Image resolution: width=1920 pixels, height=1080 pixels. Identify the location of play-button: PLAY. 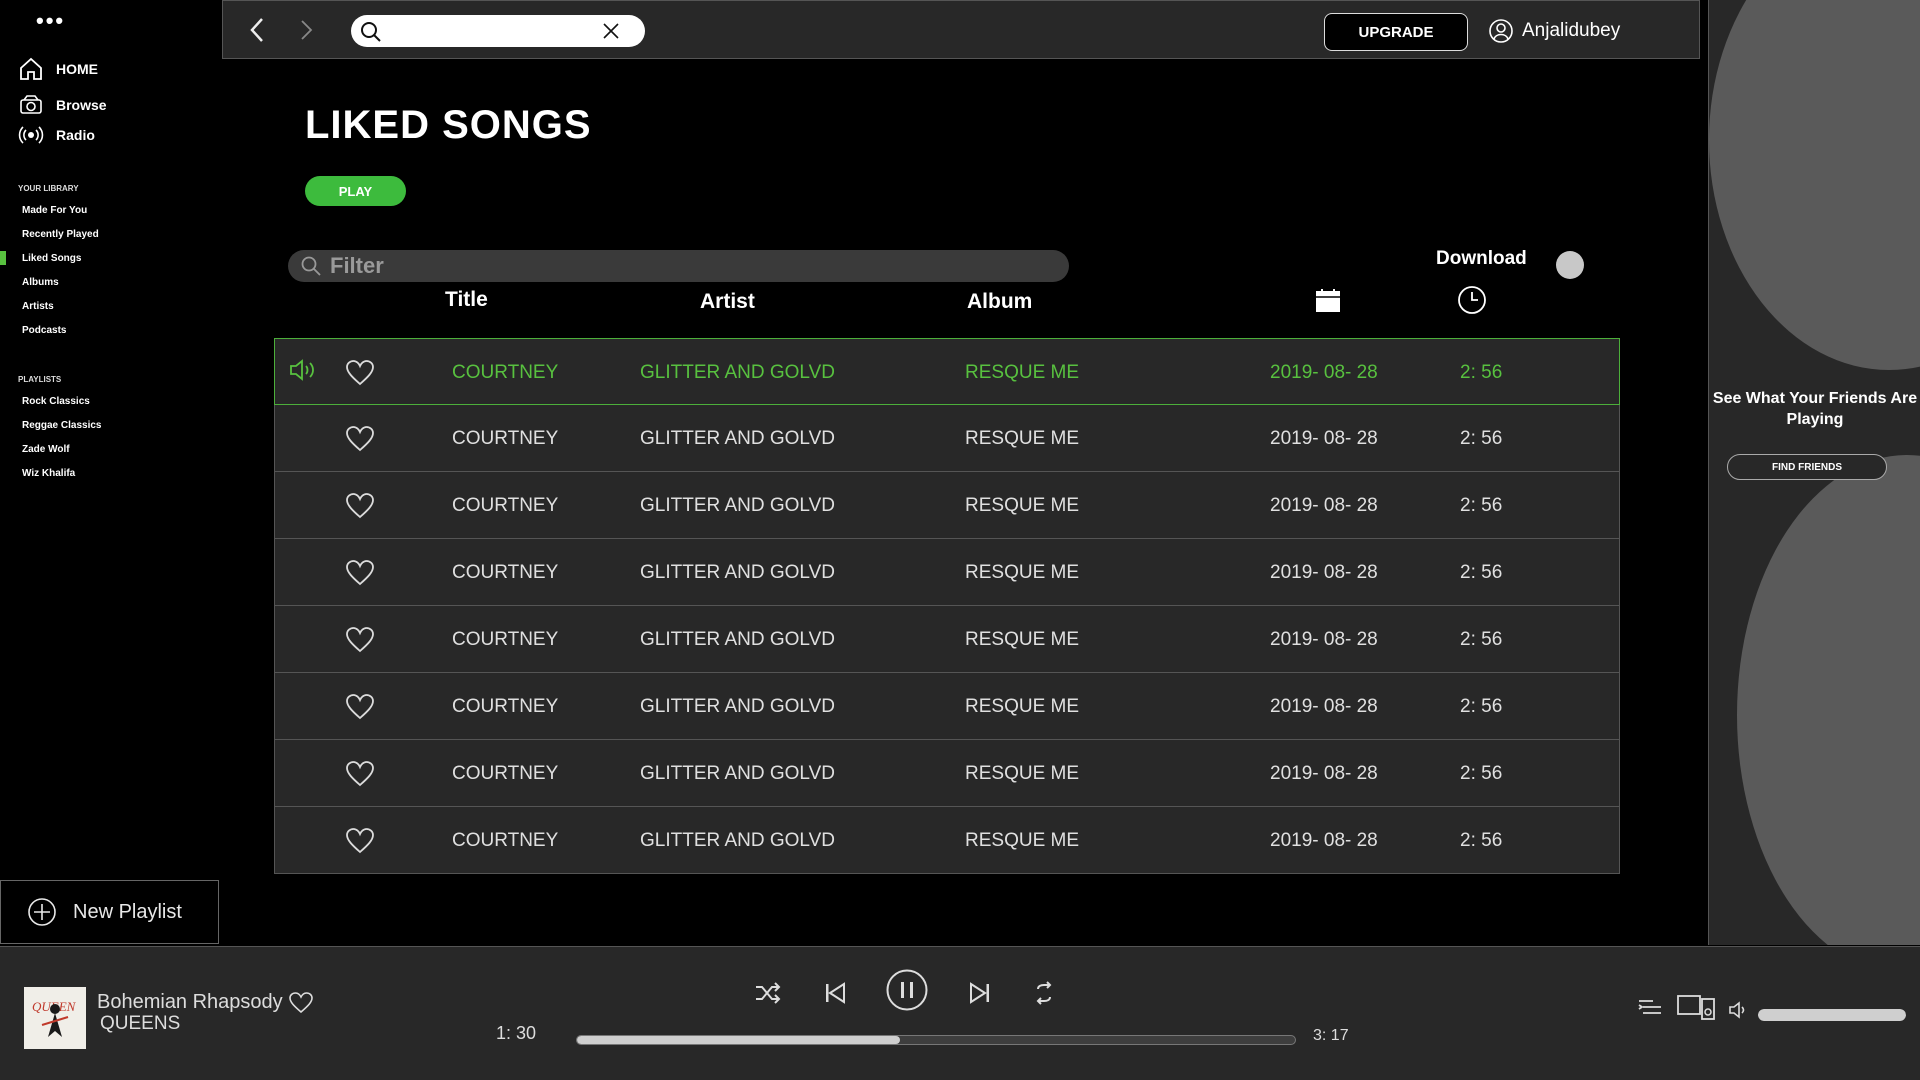
(355, 191).